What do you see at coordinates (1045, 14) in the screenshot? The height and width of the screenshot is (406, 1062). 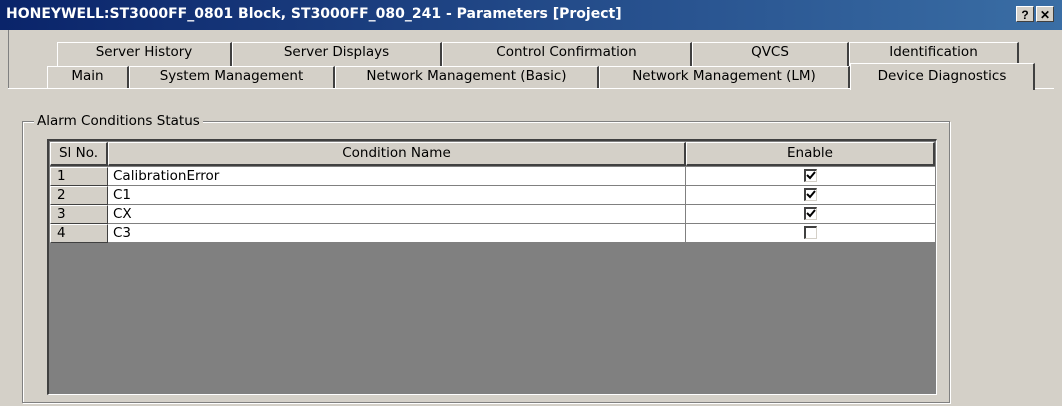 I see `close-button: ✕` at bounding box center [1045, 14].